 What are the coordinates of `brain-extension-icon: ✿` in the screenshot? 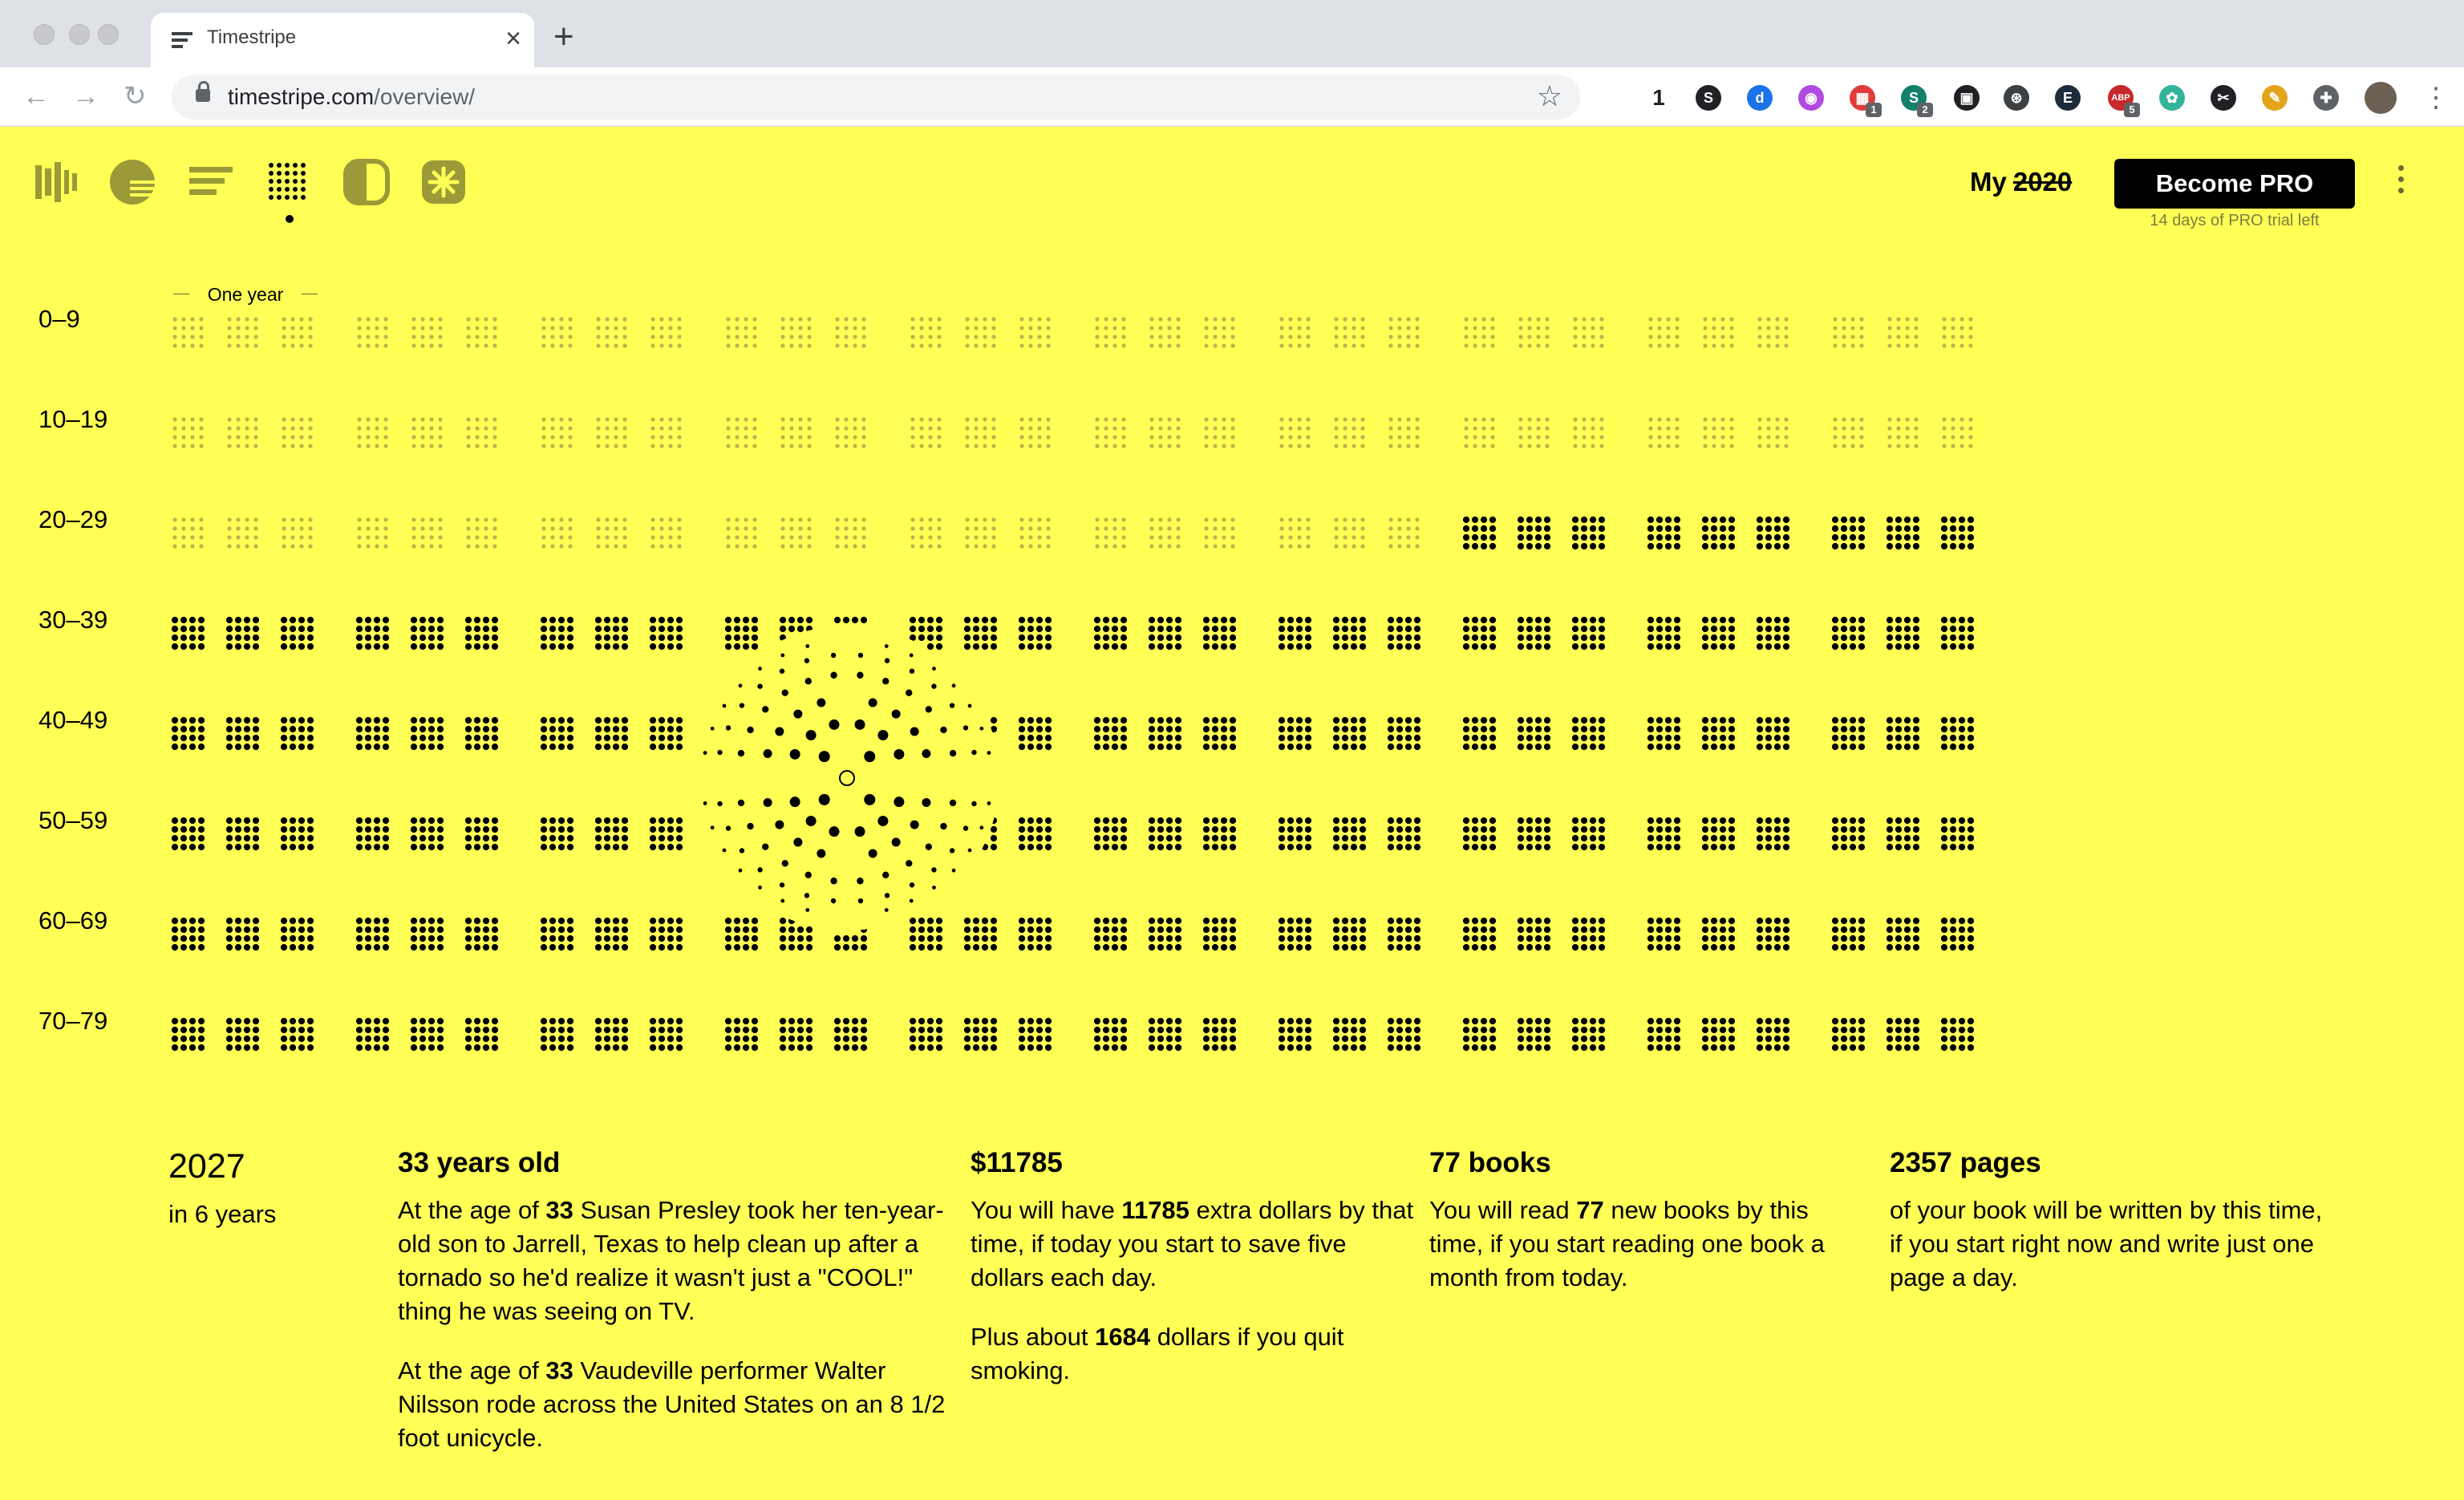 It's located at (2172, 98).